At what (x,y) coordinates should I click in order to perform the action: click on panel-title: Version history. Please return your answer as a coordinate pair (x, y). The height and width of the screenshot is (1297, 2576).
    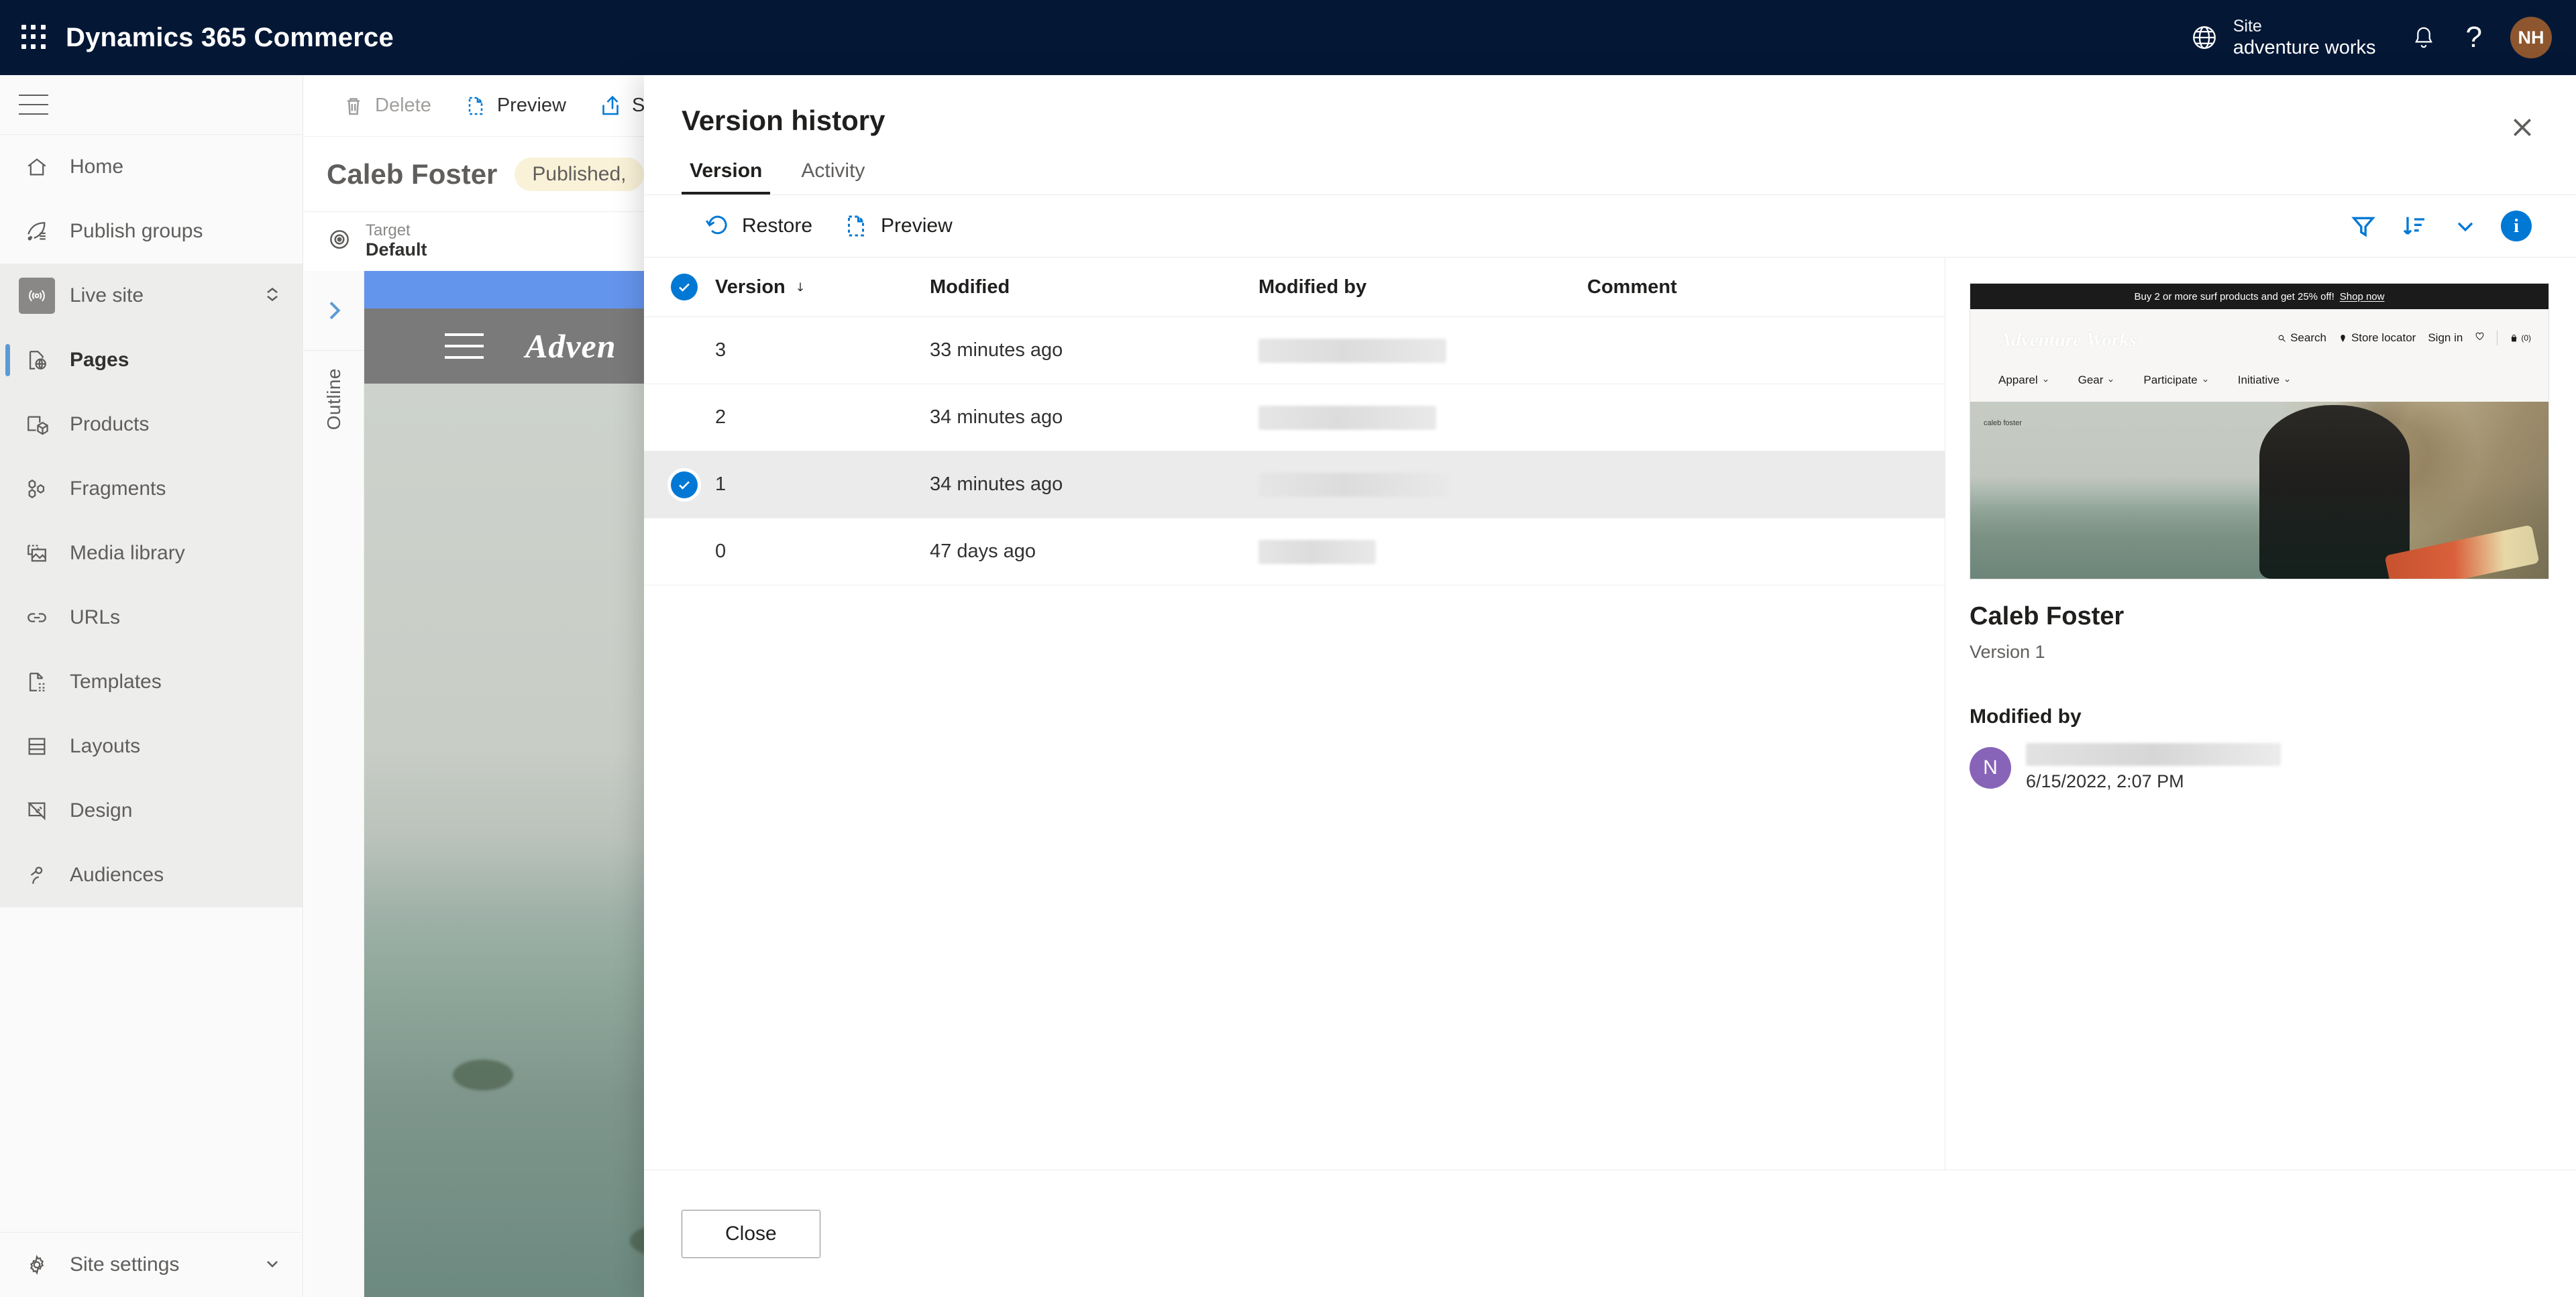
    Looking at the image, I should click on (783, 121).